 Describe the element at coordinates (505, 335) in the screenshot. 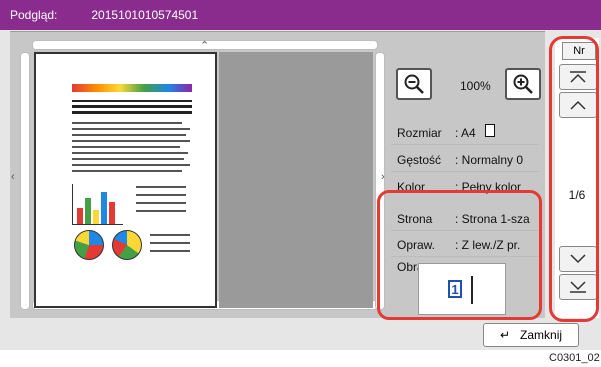

I see `return-arrow-icon: ↵` at that location.